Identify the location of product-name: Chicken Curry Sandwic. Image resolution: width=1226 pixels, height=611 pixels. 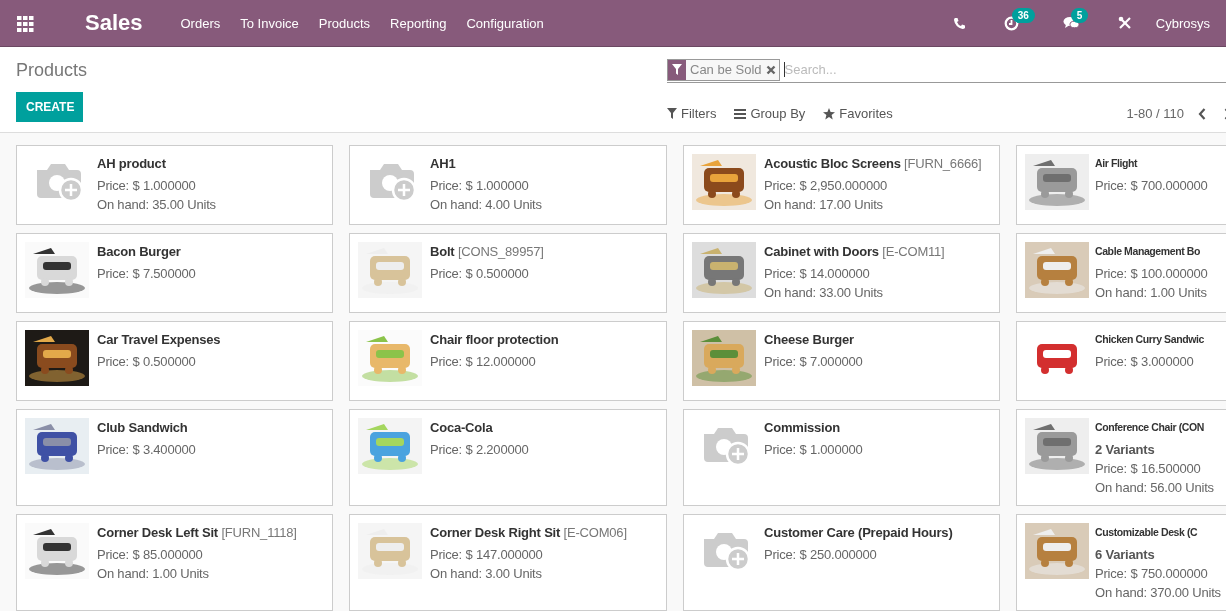
(1150, 339).